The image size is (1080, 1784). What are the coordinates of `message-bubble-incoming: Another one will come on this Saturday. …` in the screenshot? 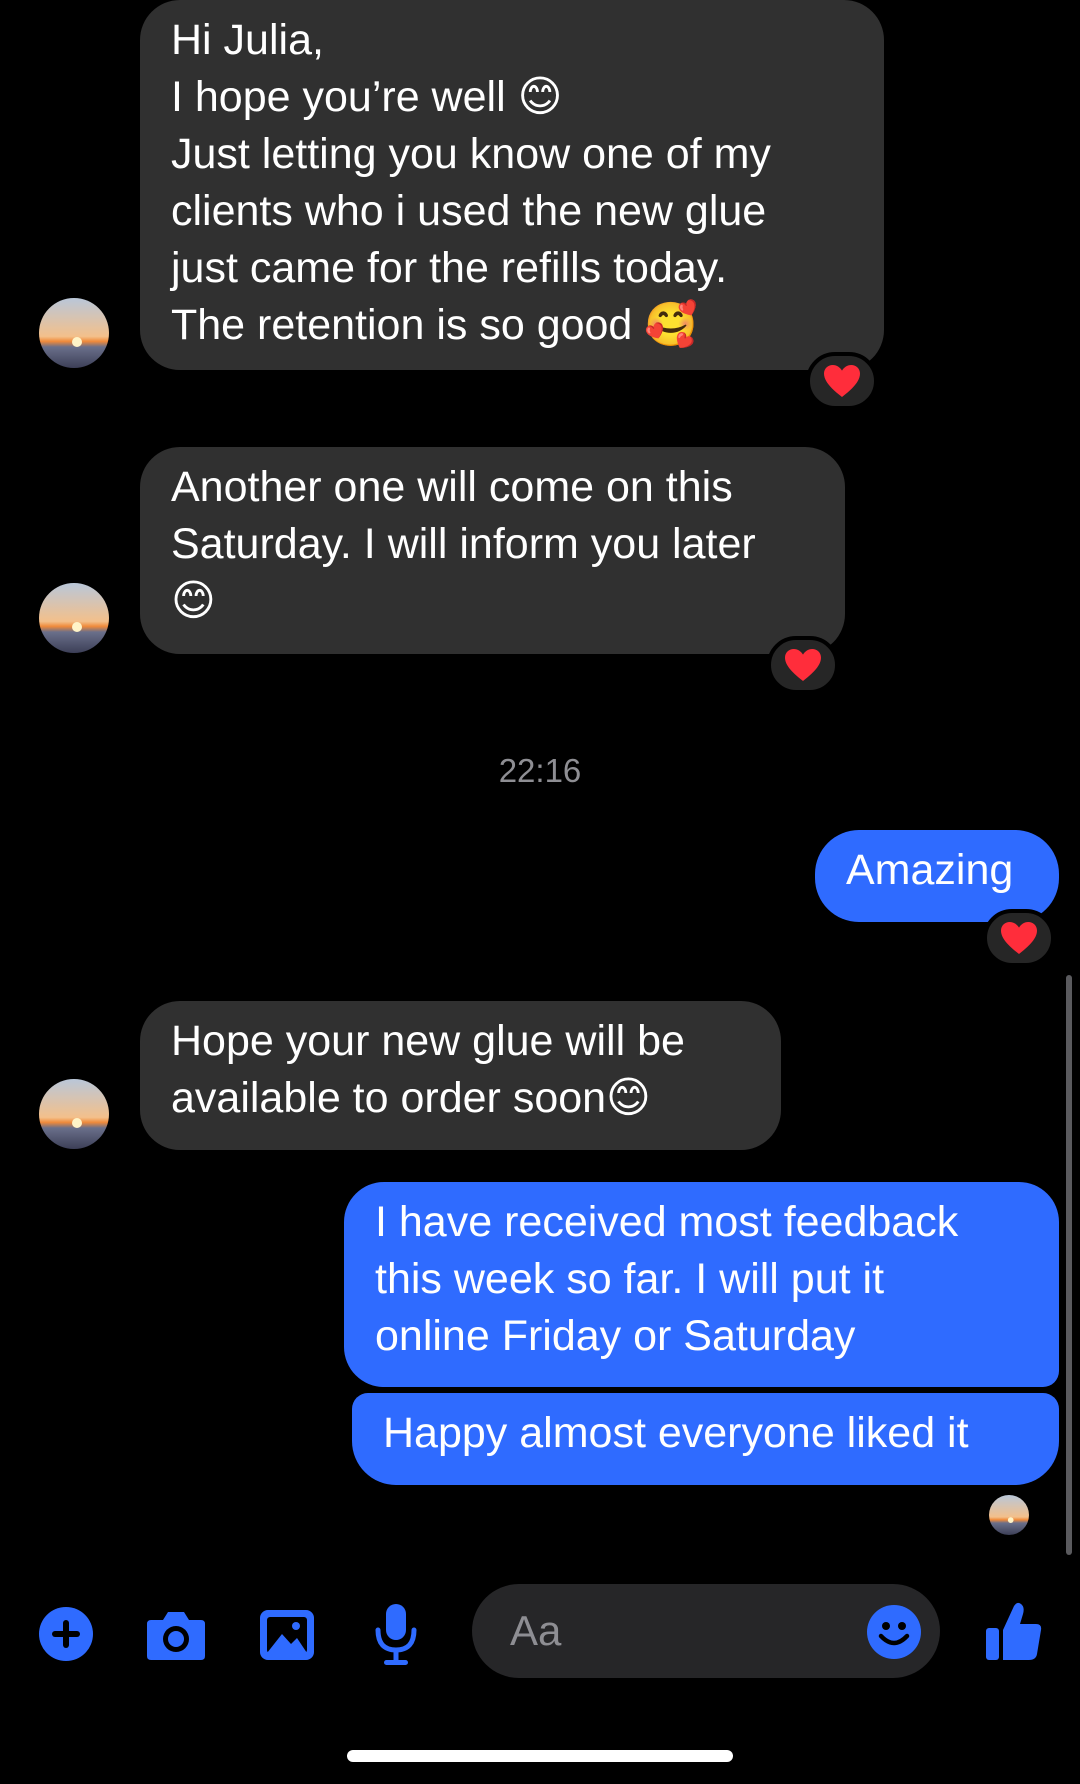 It's located at (492, 550).